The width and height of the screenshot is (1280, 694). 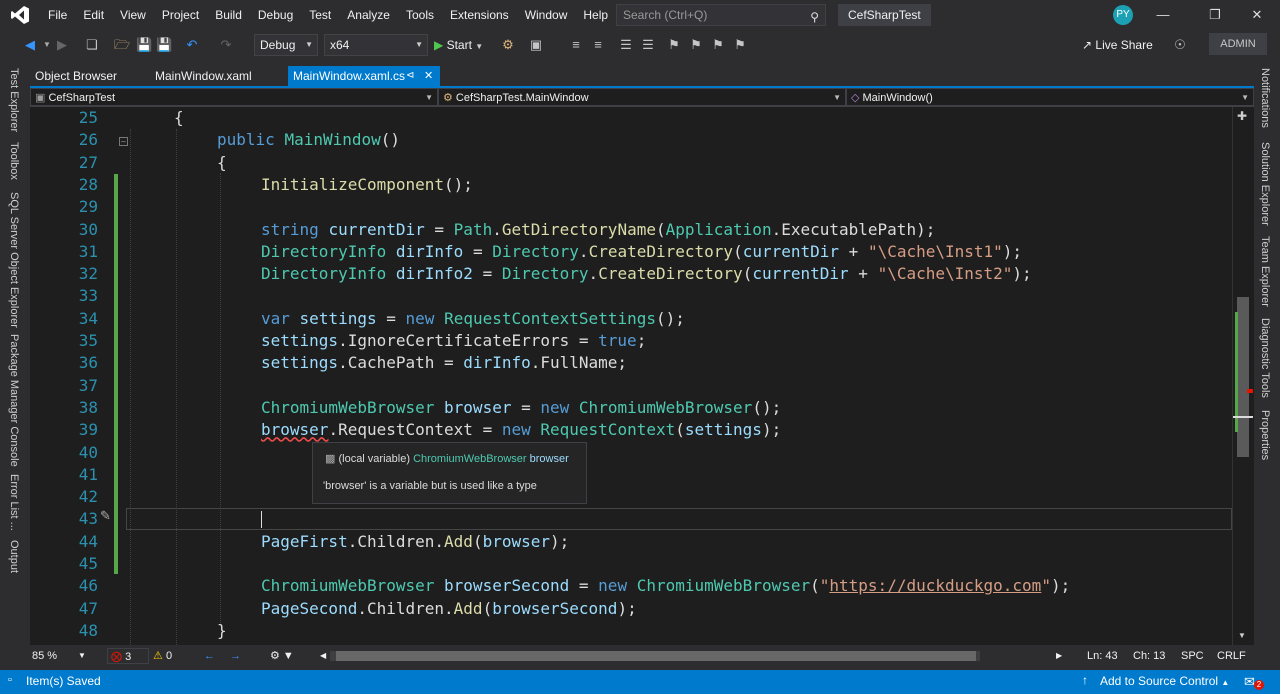 What do you see at coordinates (88, 296) in the screenshot?
I see `line-number: 33` at bounding box center [88, 296].